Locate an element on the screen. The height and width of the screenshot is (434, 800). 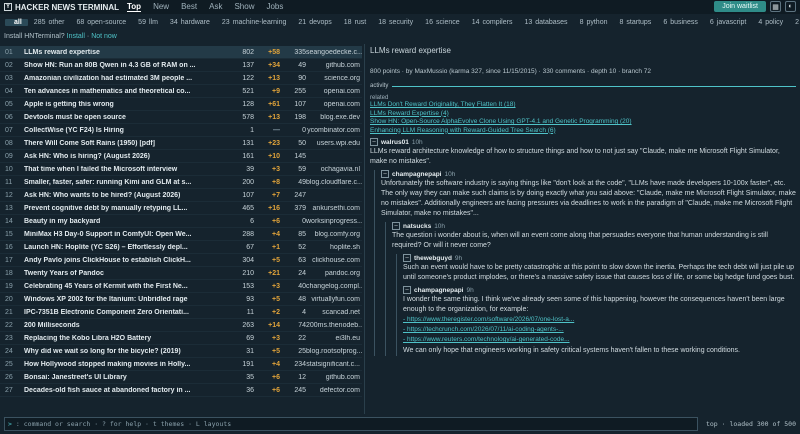
category-chip-startups: 8 startups is located at coordinates (636, 22).